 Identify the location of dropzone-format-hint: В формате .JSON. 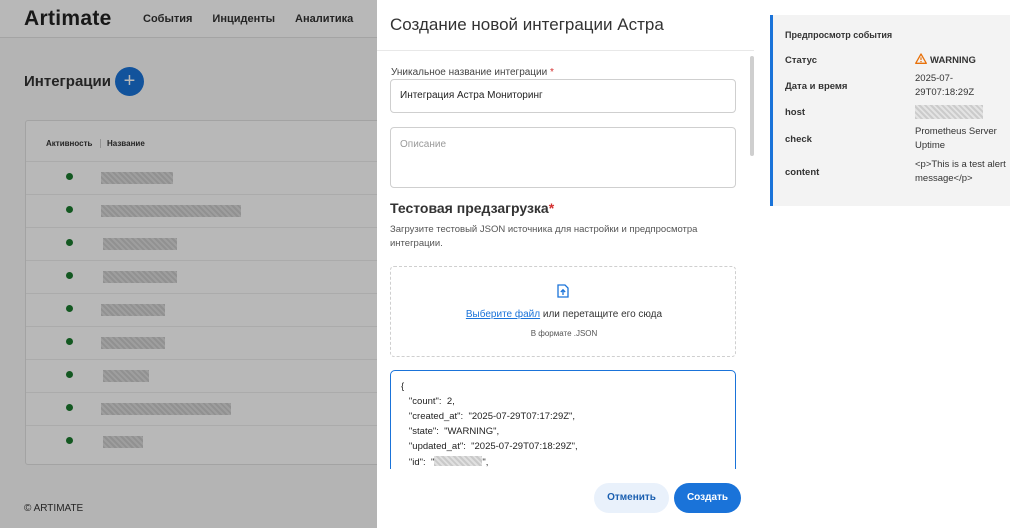
(564, 333).